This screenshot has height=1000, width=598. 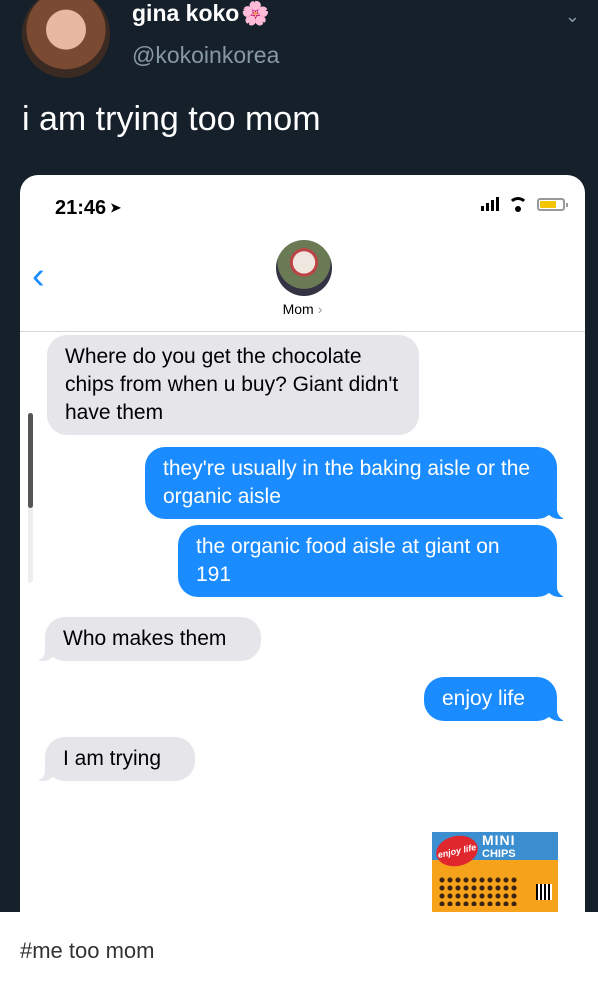 I want to click on chevron-right-icon: ›, so click(x=320, y=309).